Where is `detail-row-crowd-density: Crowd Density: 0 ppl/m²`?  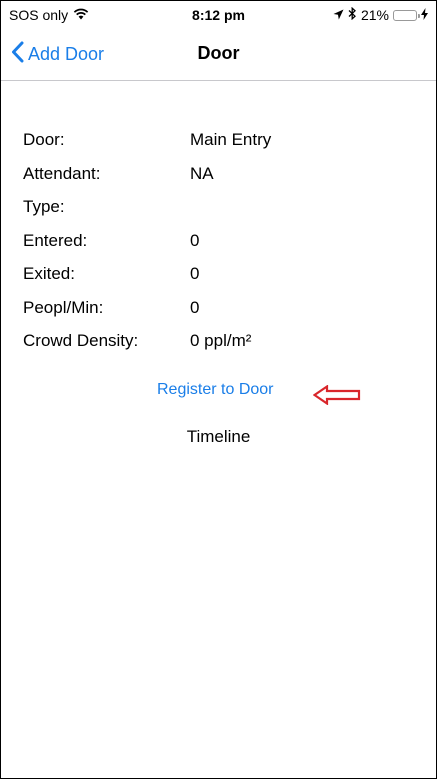
detail-row-crowd-density: Crowd Density: 0 ppl/m² is located at coordinates (213, 347).